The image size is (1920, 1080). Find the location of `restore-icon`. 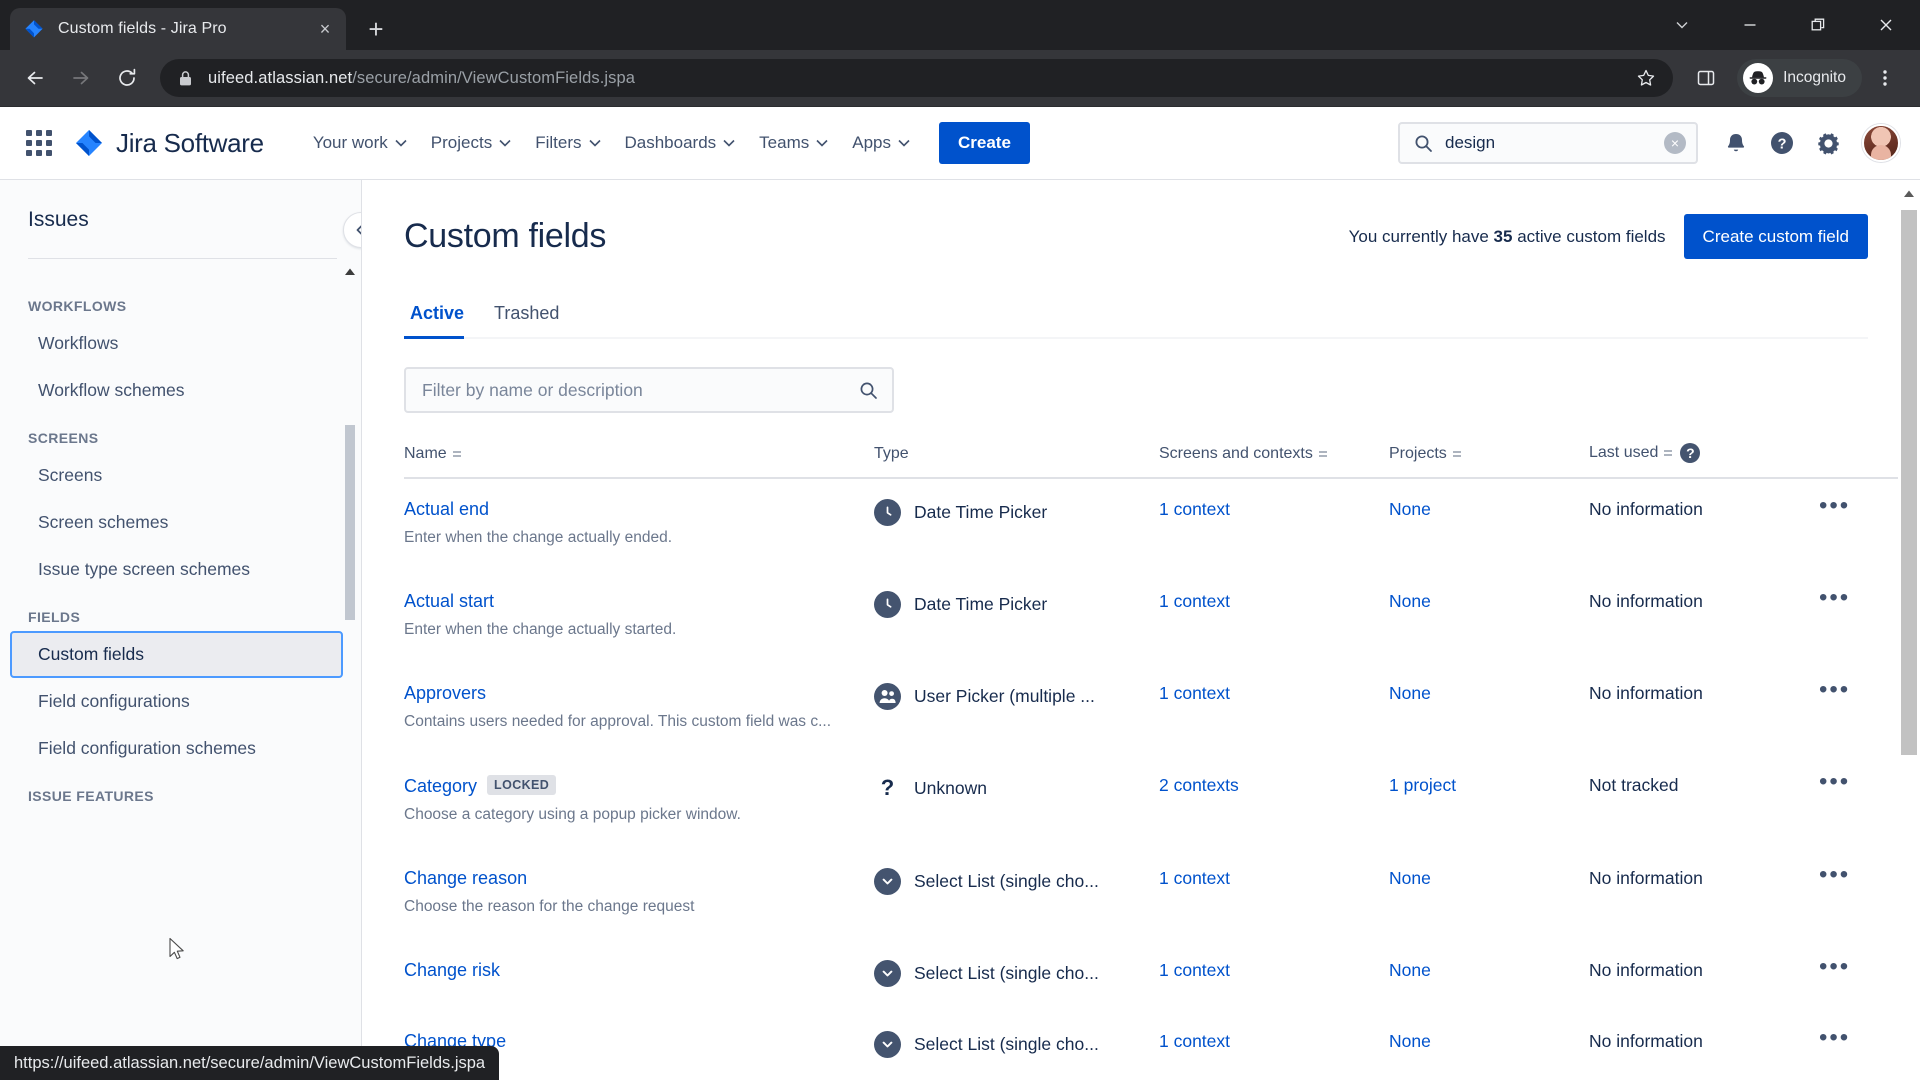

restore-icon is located at coordinates (1818, 25).